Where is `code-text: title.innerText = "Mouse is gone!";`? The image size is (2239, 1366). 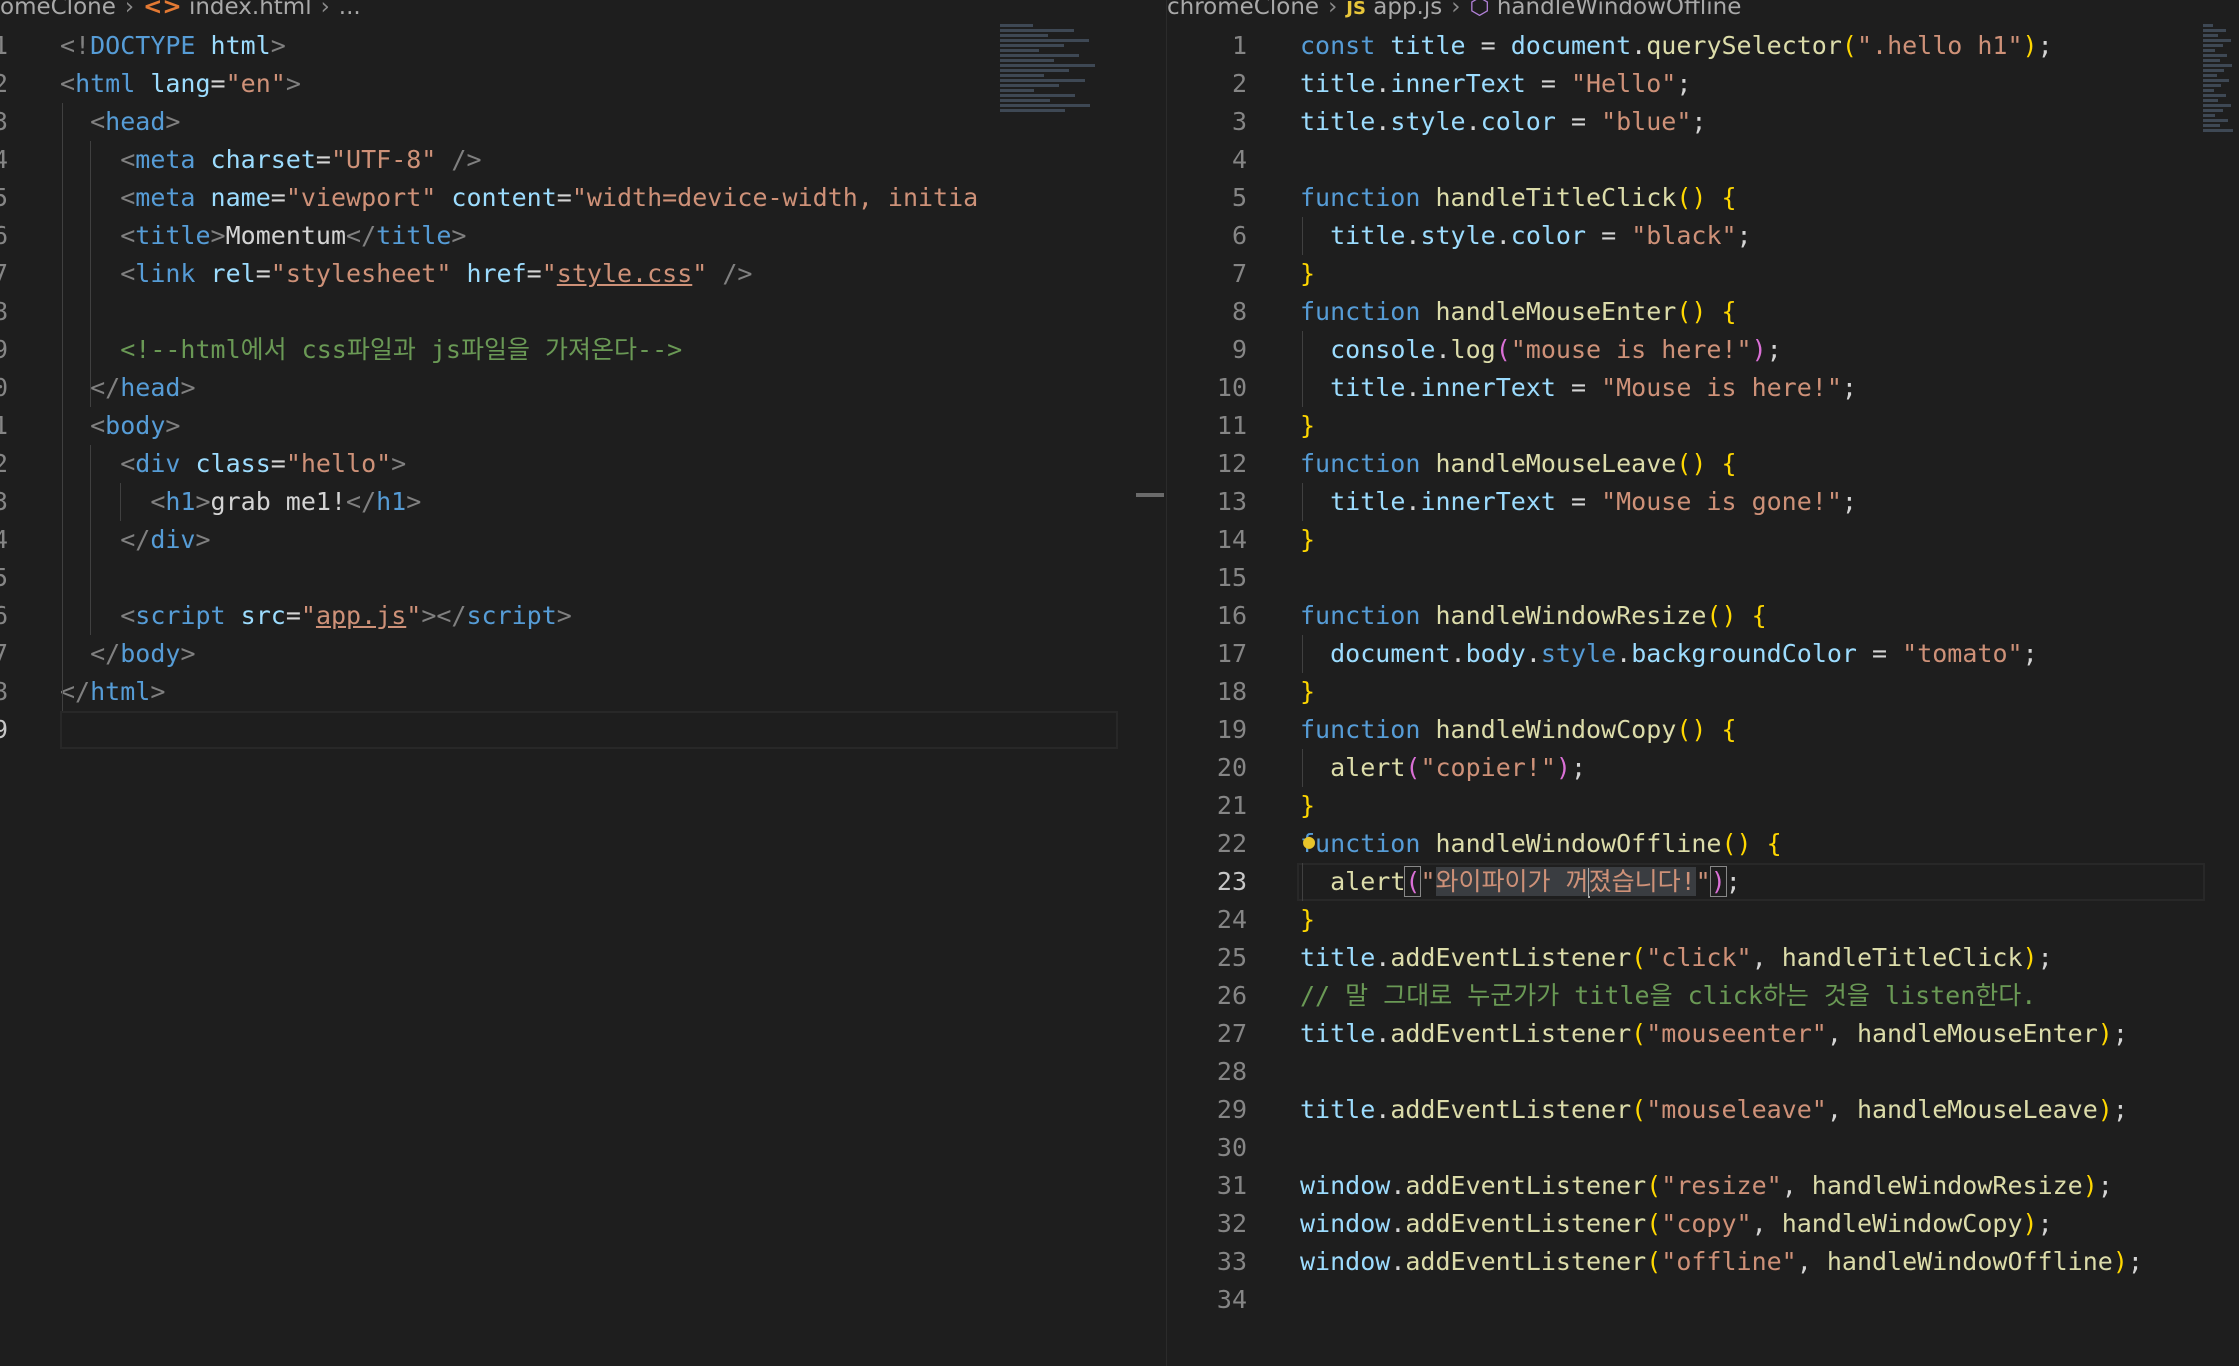
code-text: title.innerText = "Mouse is gone!"; is located at coordinates (1578, 502).